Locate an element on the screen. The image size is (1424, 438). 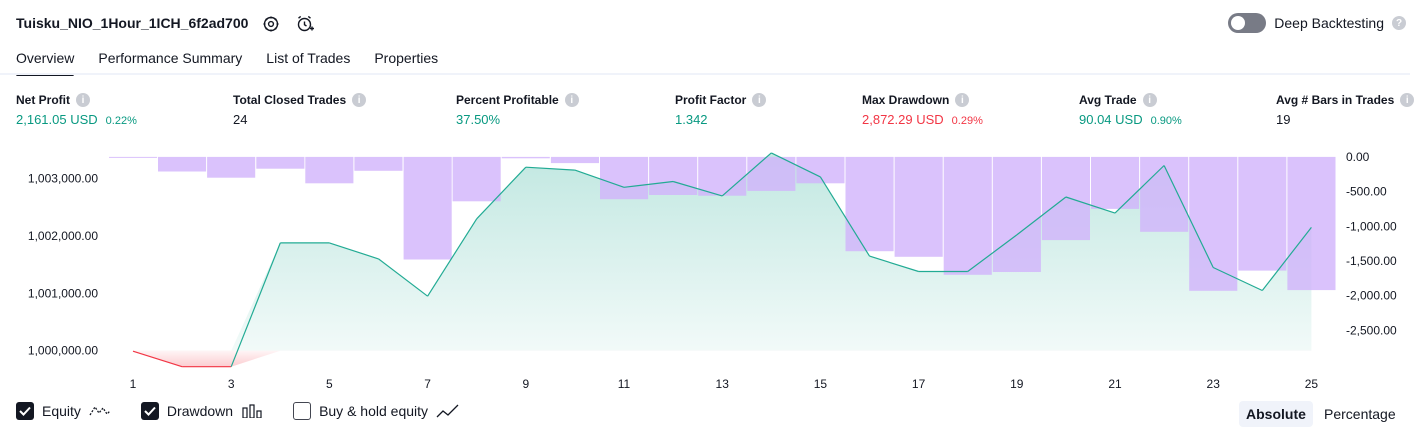
legend-label: Buy & hold equity is located at coordinates (374, 411).